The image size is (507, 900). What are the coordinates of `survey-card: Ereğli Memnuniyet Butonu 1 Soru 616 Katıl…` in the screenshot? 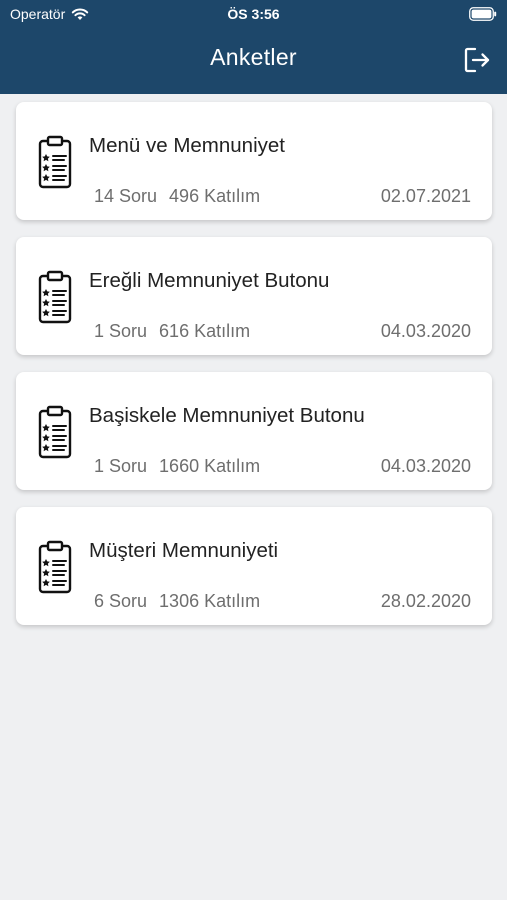 It's located at (254, 296).